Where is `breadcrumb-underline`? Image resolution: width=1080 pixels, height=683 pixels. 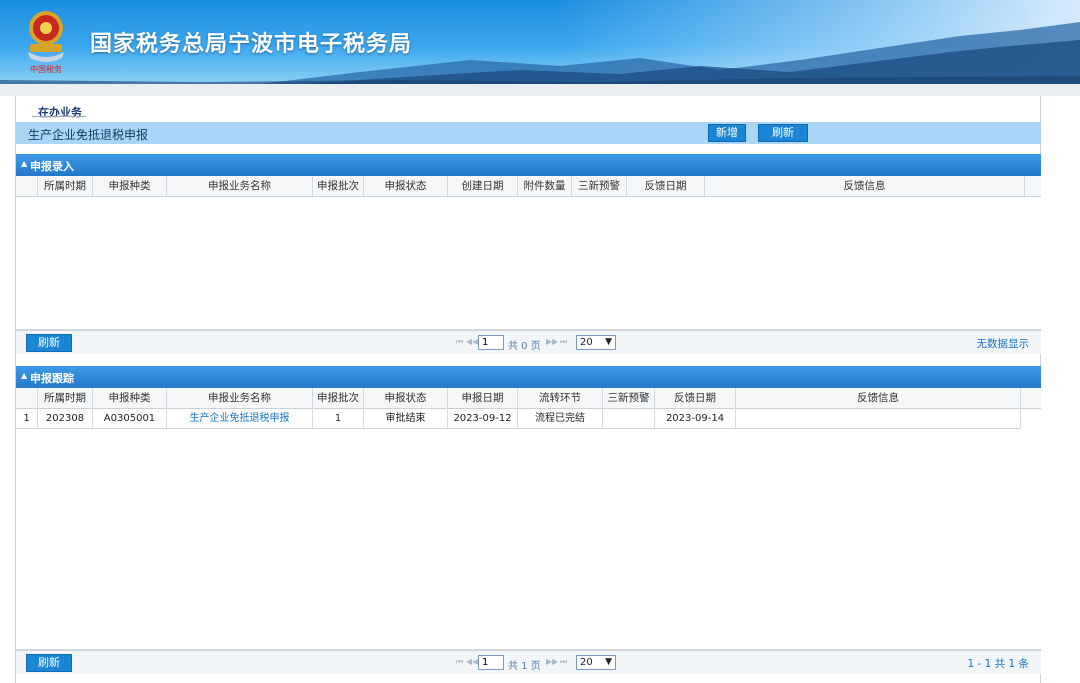
breadcrumb-underline is located at coordinates (59, 116).